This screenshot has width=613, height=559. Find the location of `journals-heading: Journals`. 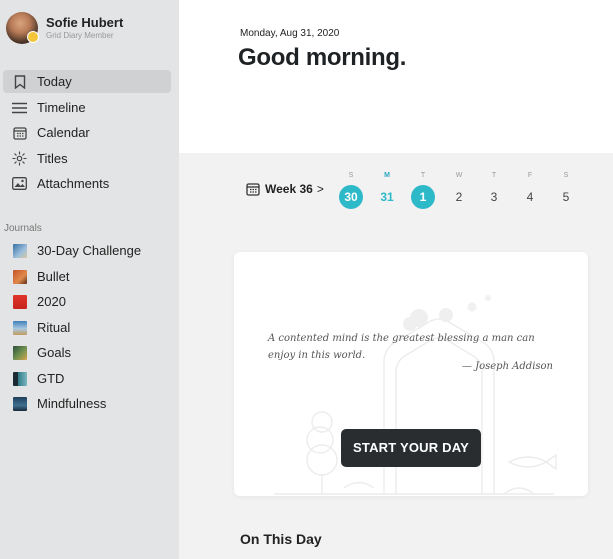

journals-heading: Journals is located at coordinates (23, 228).